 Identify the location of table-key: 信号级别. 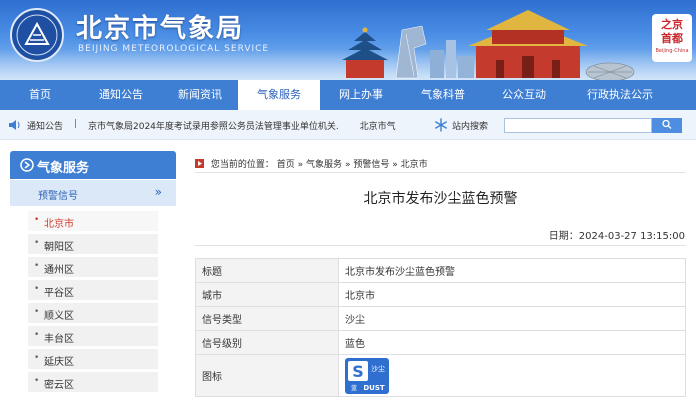
(267, 342).